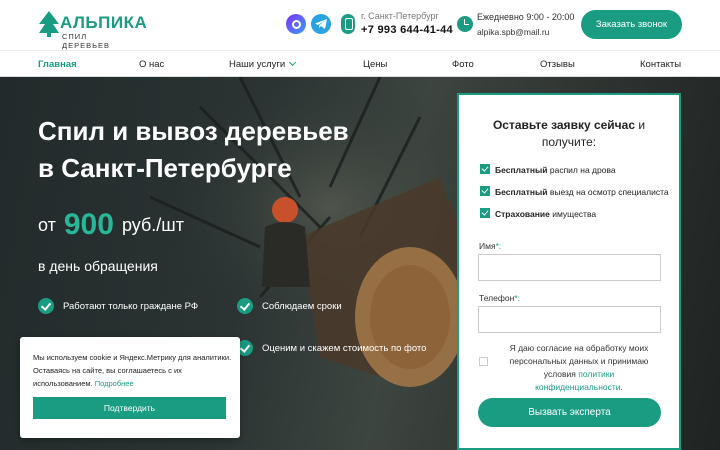  Describe the element at coordinates (569, 267) in the screenshot. I see `name-input` at that location.